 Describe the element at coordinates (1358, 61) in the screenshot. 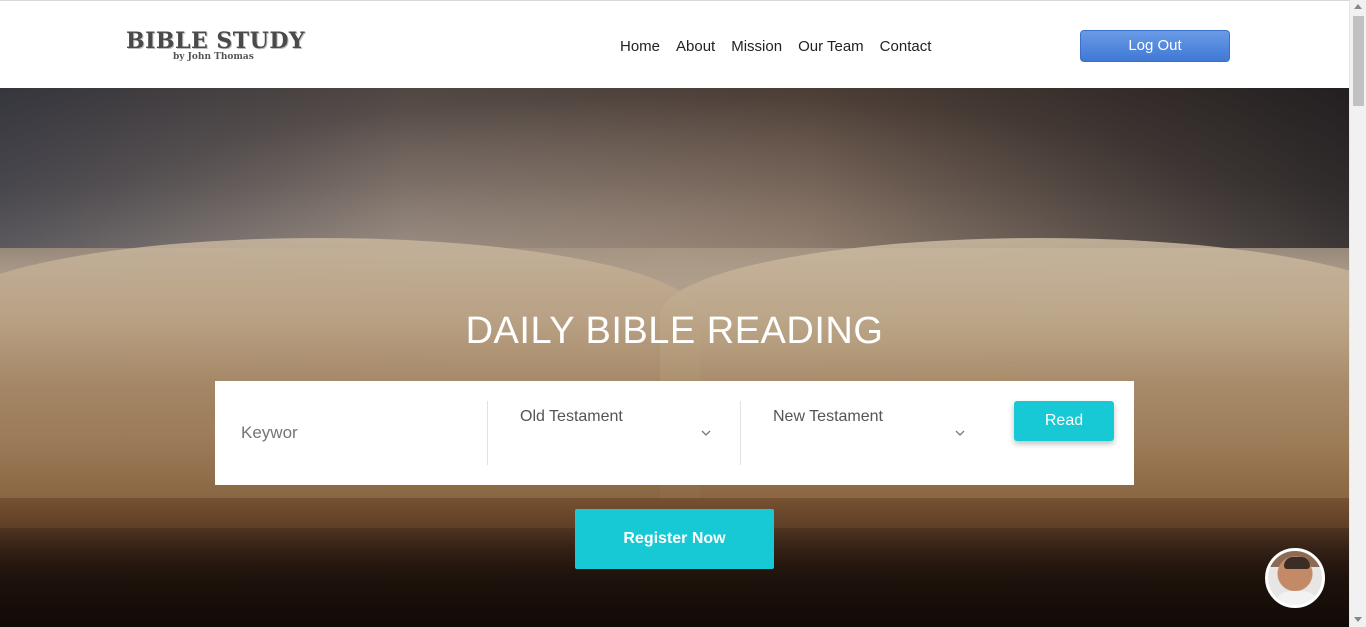

I see `scrollbar-thumb` at that location.